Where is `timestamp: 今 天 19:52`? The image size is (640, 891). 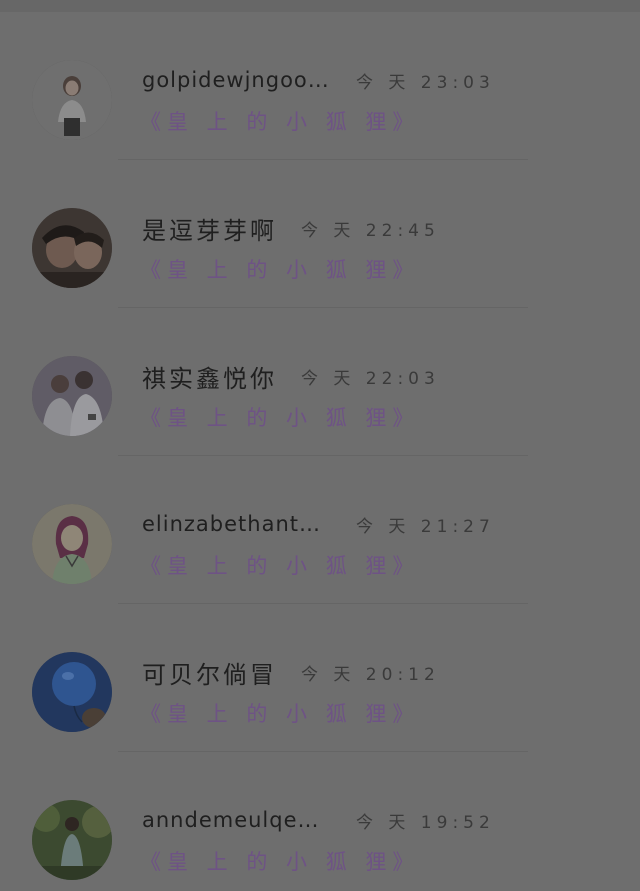 timestamp: 今 天 19:52 is located at coordinates (425, 822).